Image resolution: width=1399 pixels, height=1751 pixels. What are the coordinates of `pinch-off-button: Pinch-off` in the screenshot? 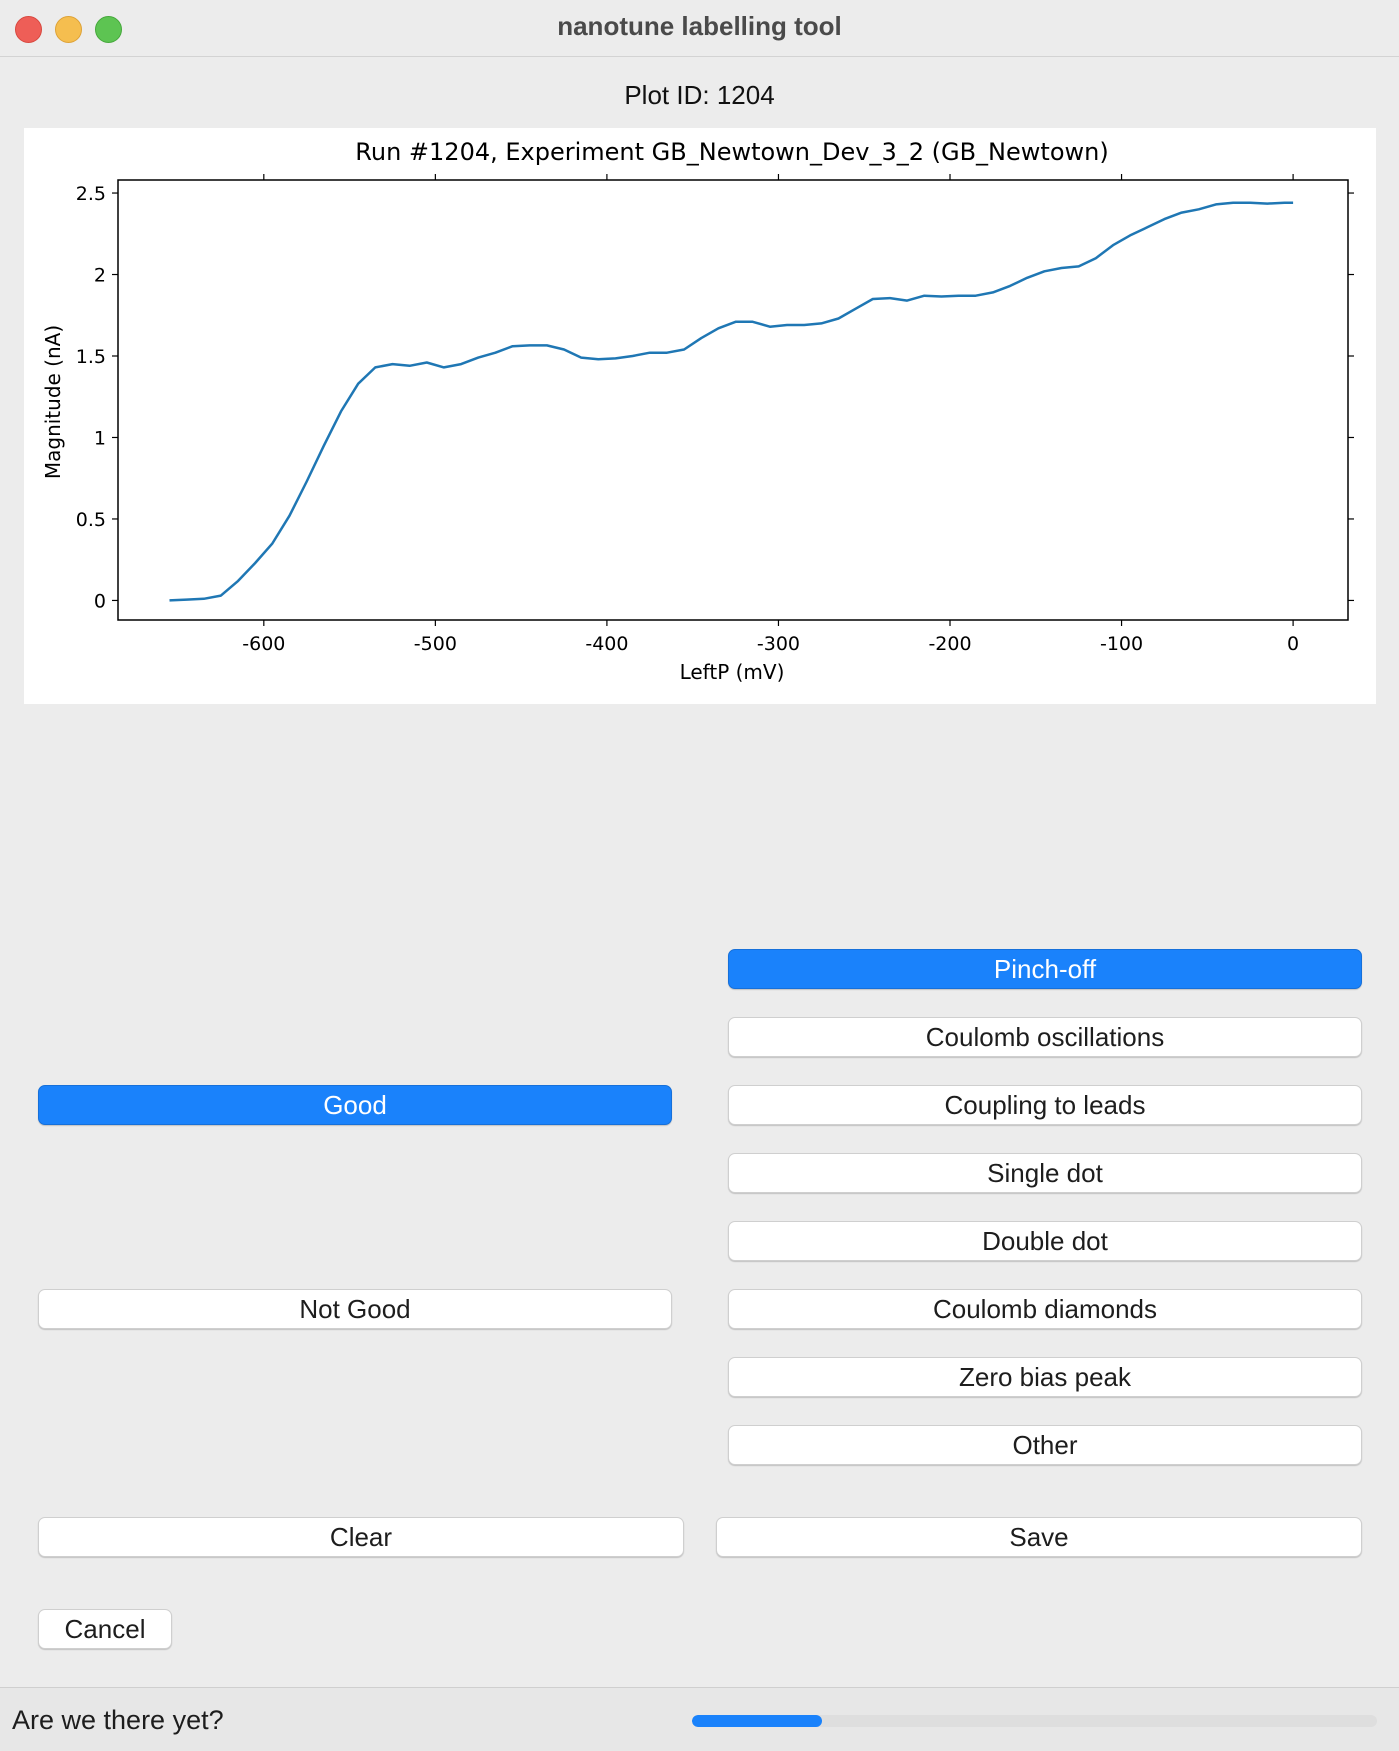 It's located at (1045, 969).